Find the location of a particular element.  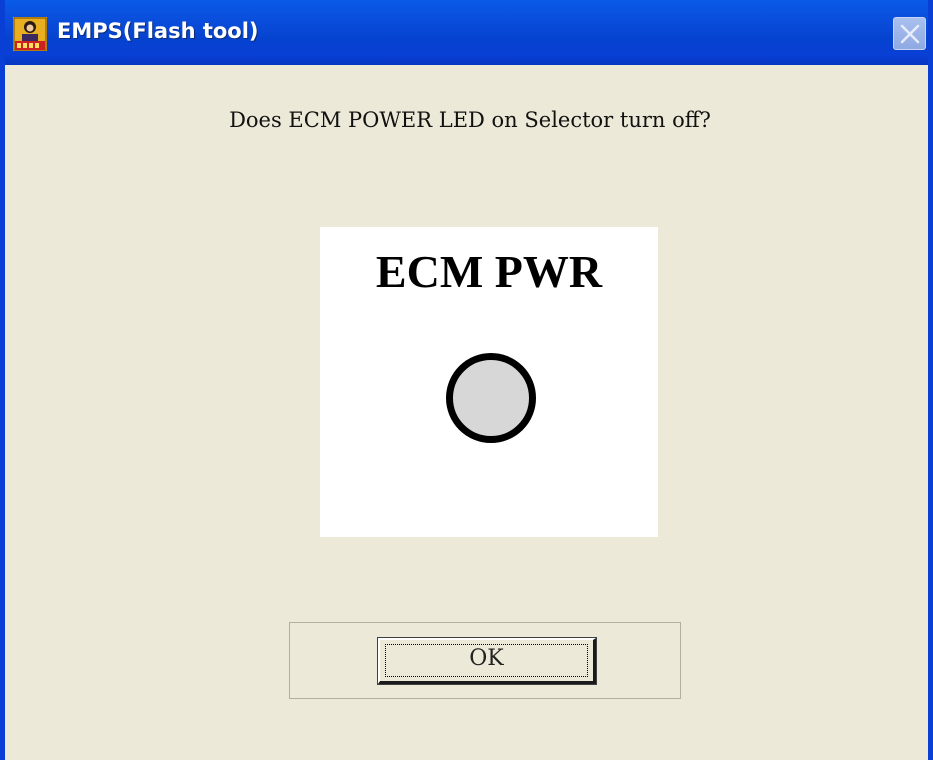

ok-button: OK is located at coordinates (487, 661).